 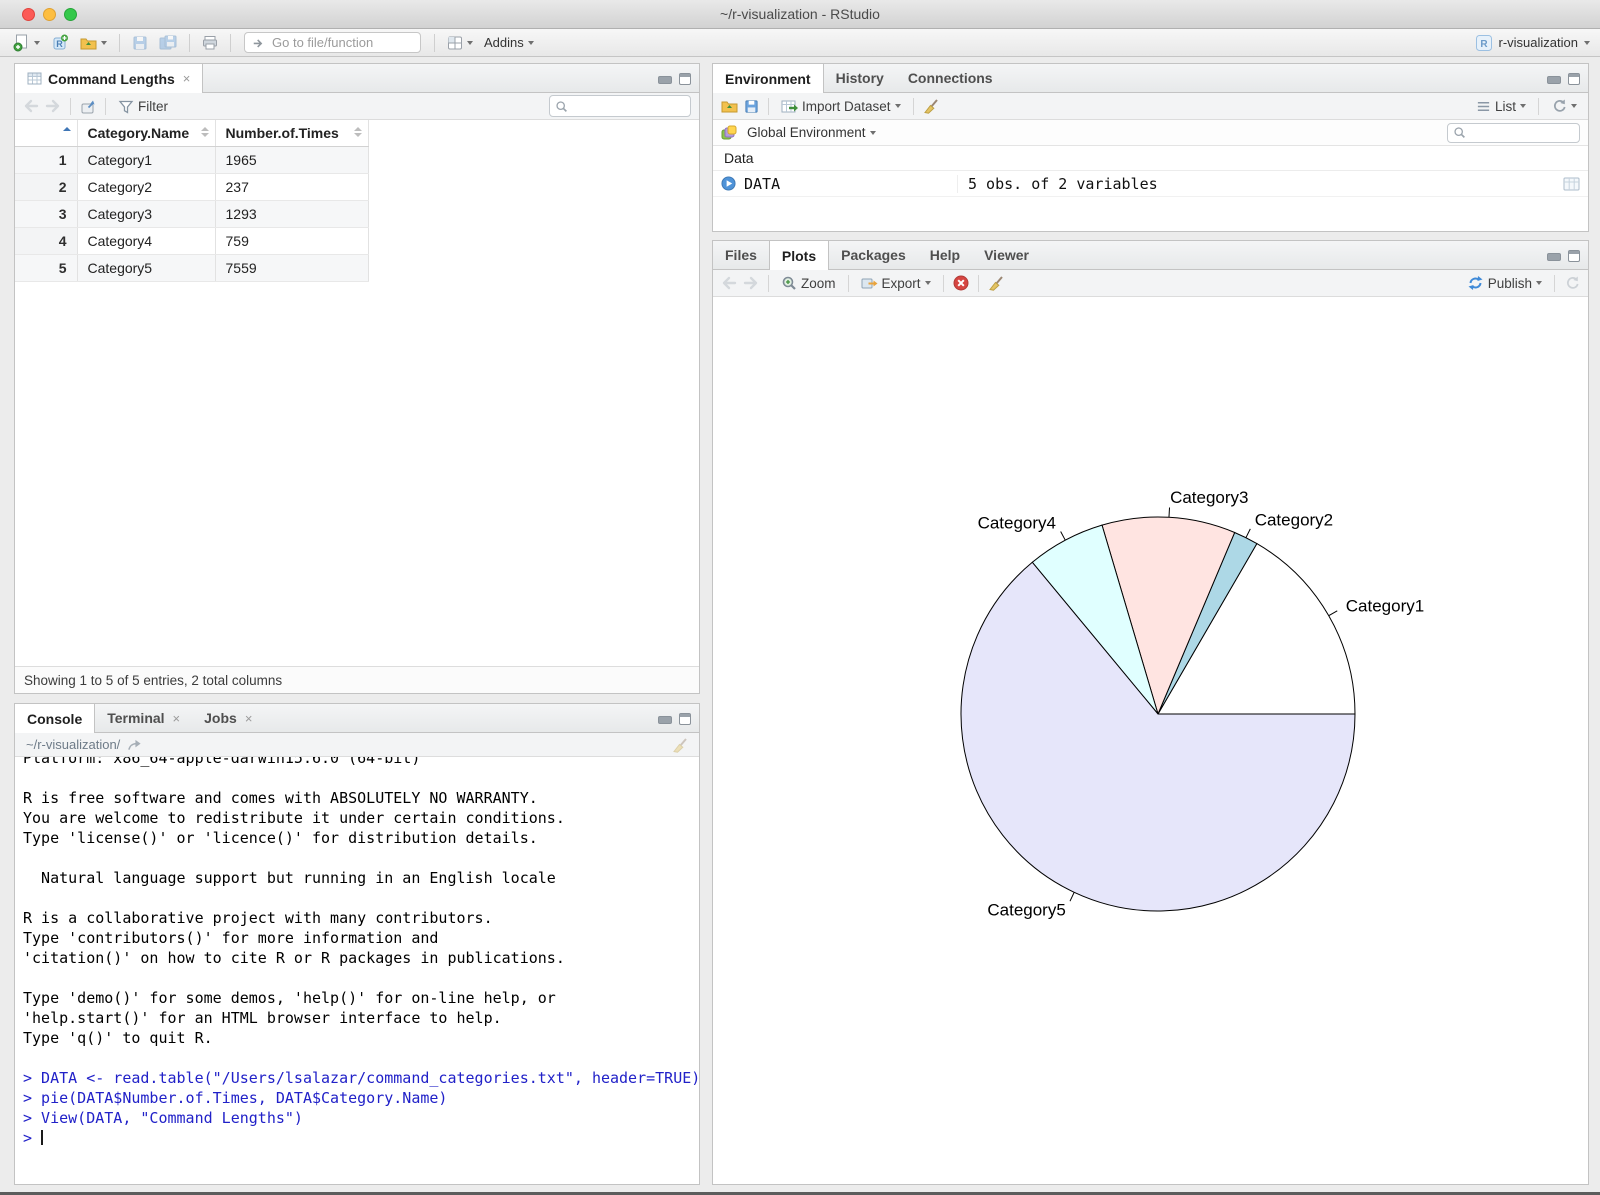 What do you see at coordinates (140, 43) in the screenshot?
I see `save-button` at bounding box center [140, 43].